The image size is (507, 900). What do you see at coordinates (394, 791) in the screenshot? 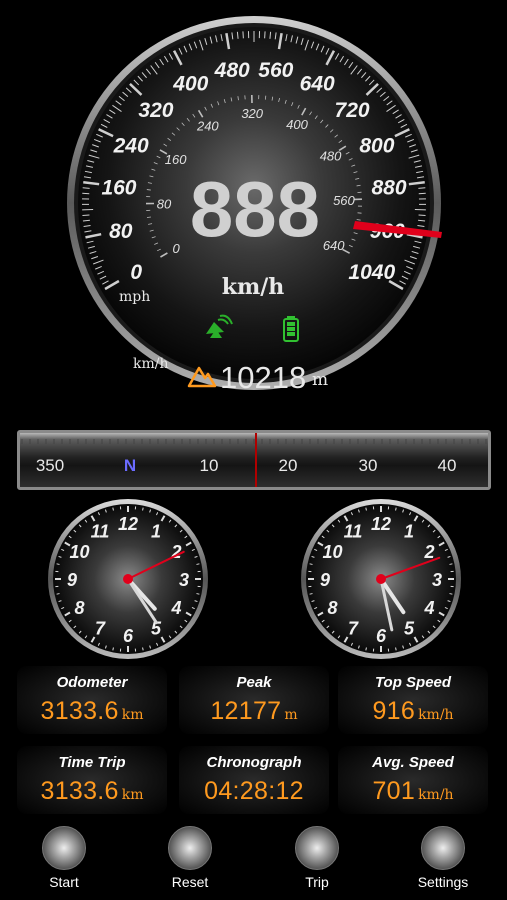
I see `avg-speed-value: 701` at bounding box center [394, 791].